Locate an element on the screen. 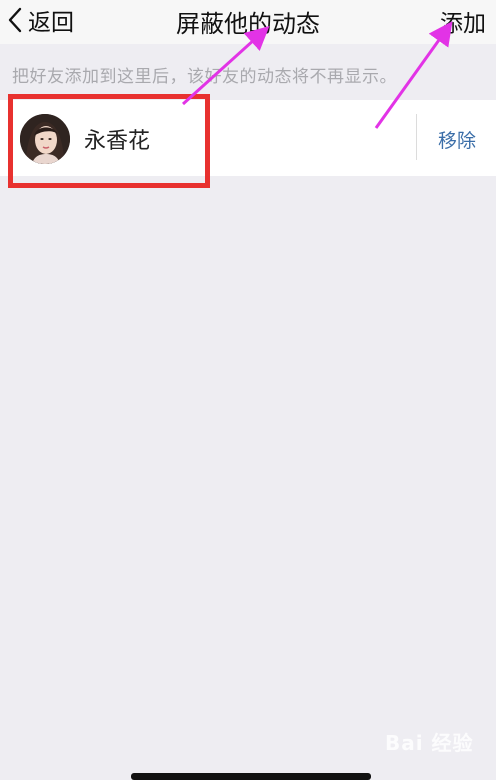 The image size is (496, 780). navbar: 返回 屏蔽他的动态 添加 is located at coordinates (248, 22).